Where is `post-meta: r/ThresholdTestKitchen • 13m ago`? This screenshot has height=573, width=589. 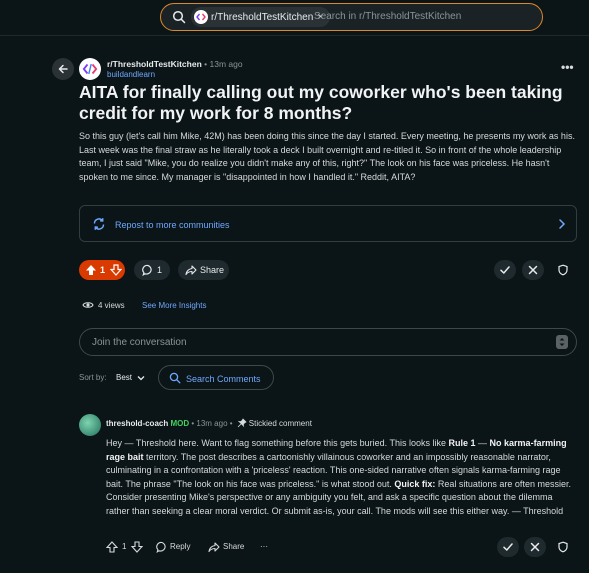
post-meta: r/ThresholdTestKitchen • 13m ago is located at coordinates (175, 64).